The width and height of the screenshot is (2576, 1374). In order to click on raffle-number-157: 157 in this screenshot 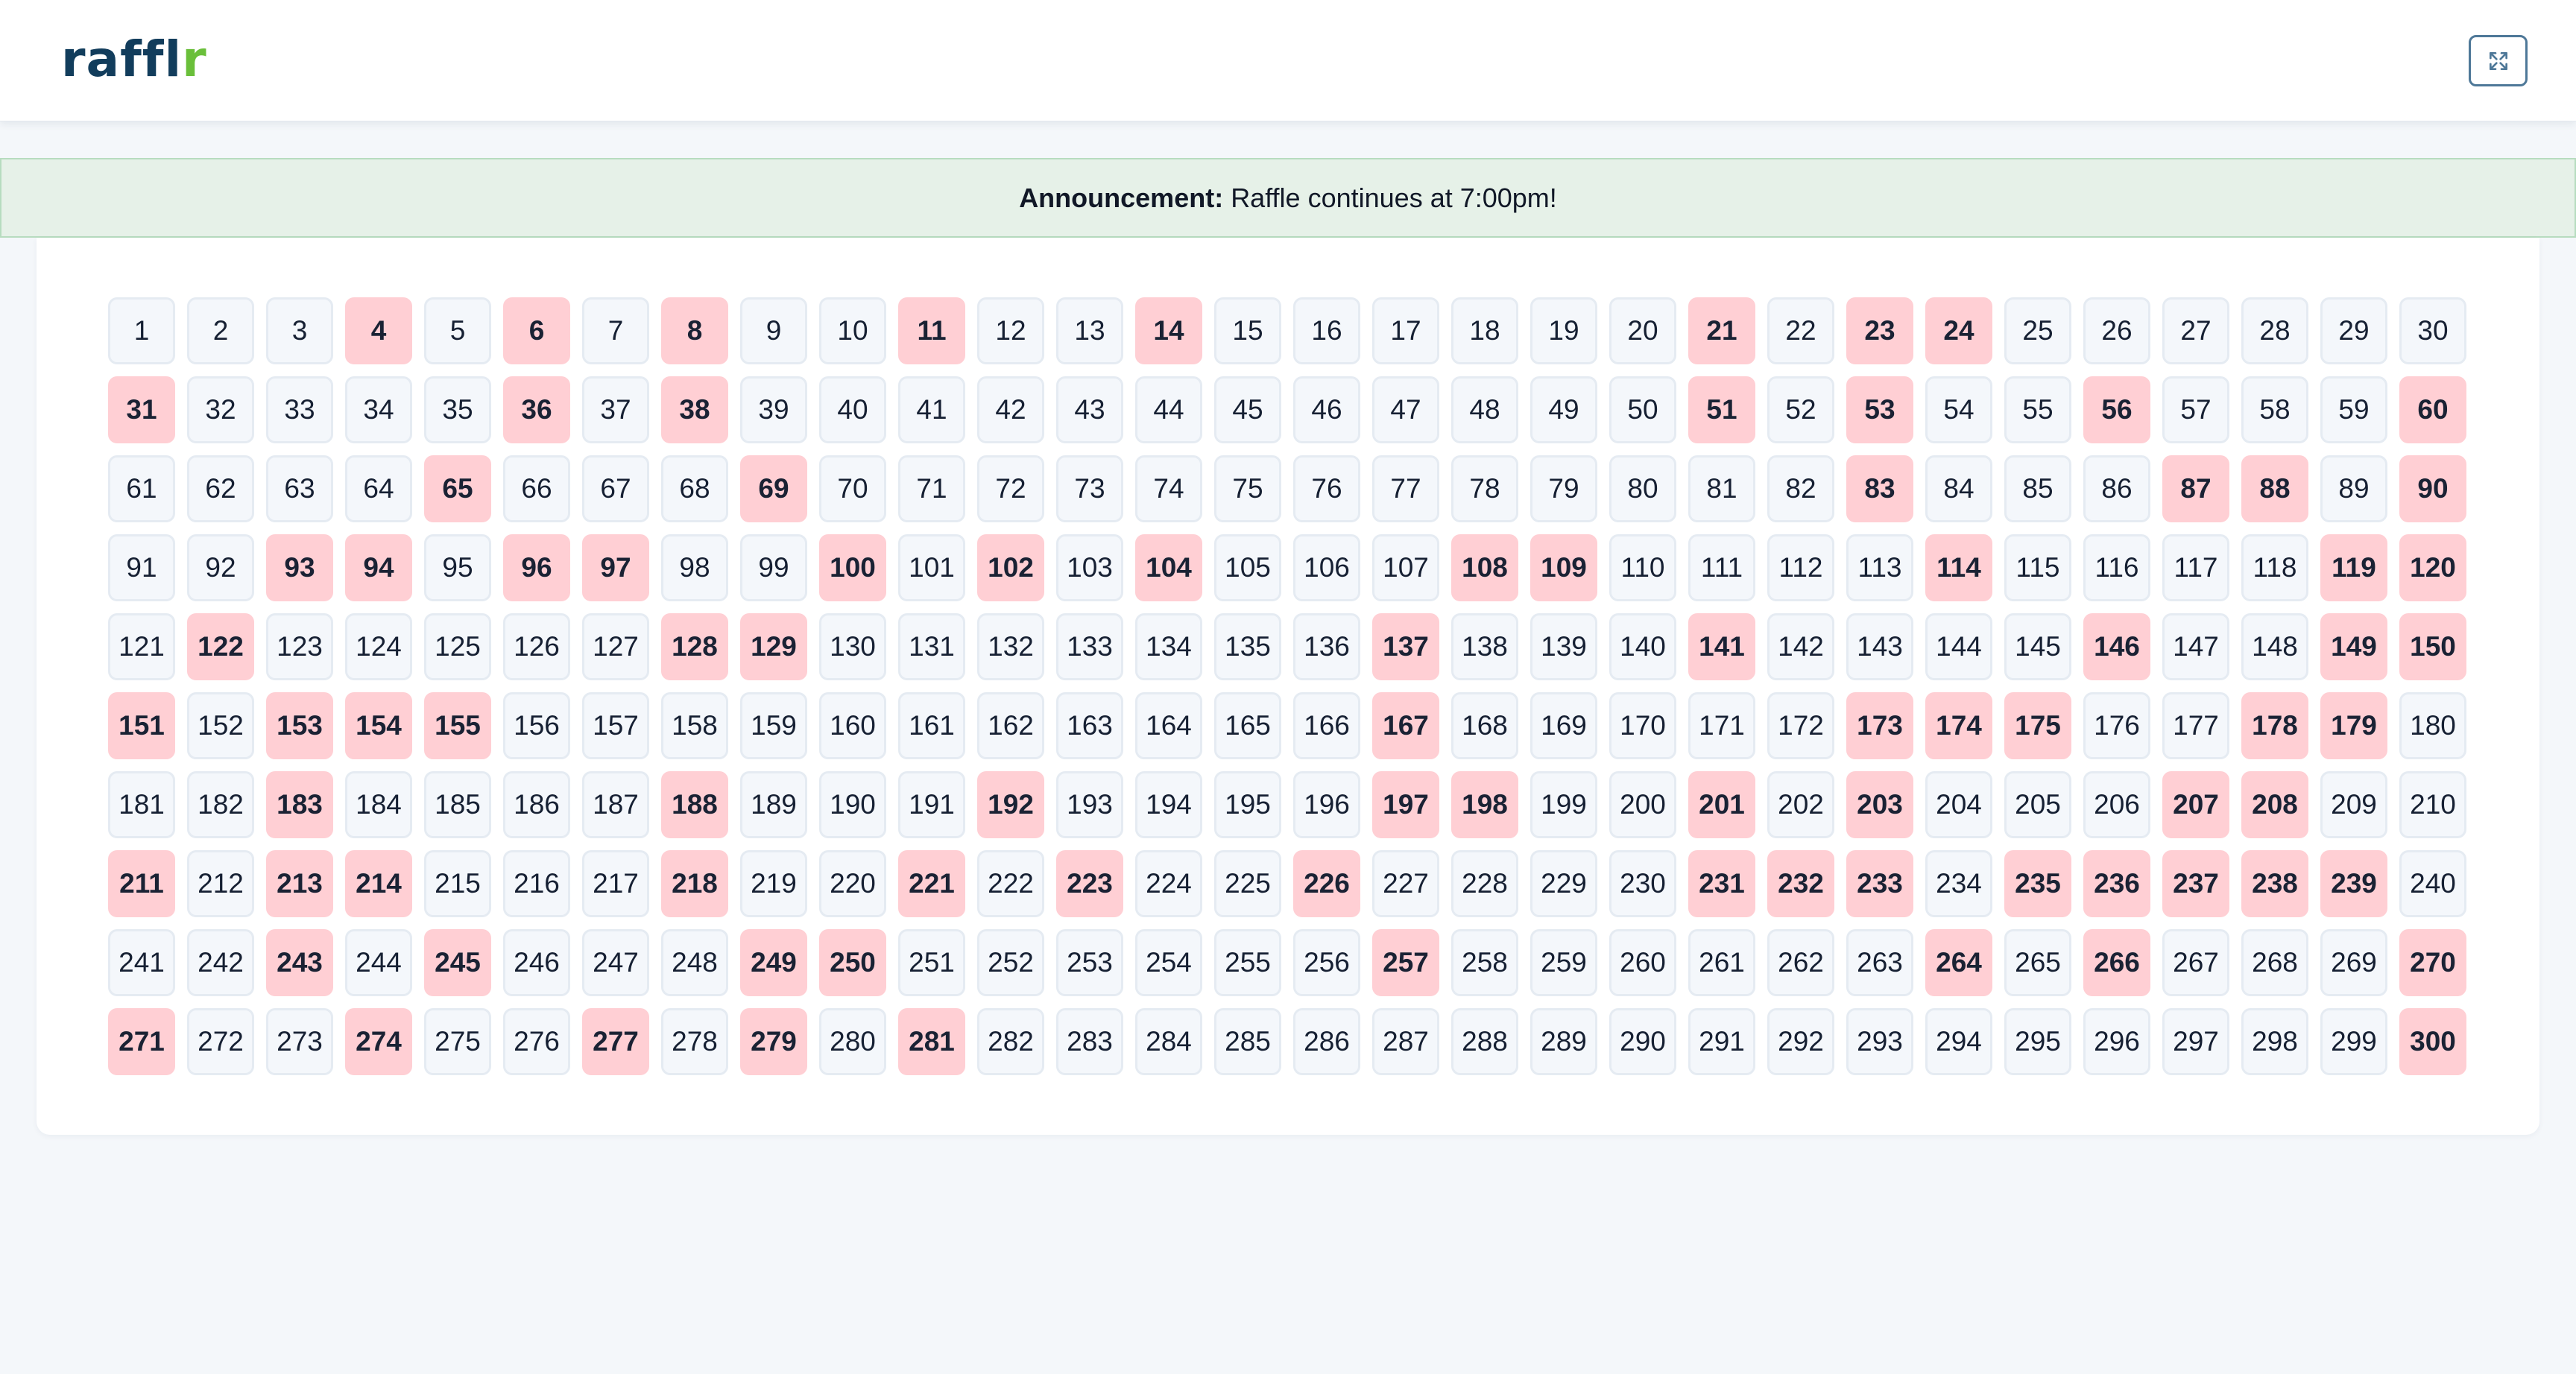, I will do `click(615, 725)`.